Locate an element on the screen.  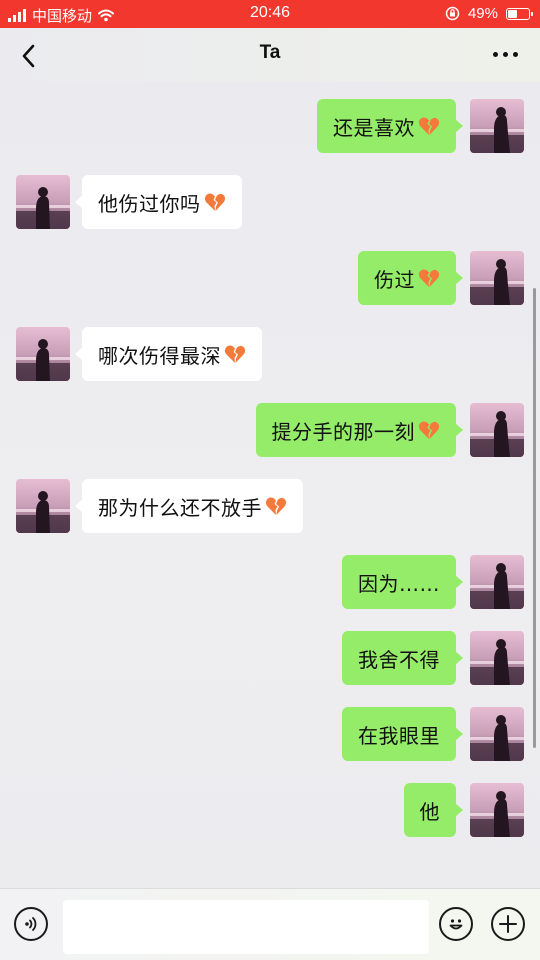
message-bubble: 还是喜欢 is located at coordinates (390, 126).